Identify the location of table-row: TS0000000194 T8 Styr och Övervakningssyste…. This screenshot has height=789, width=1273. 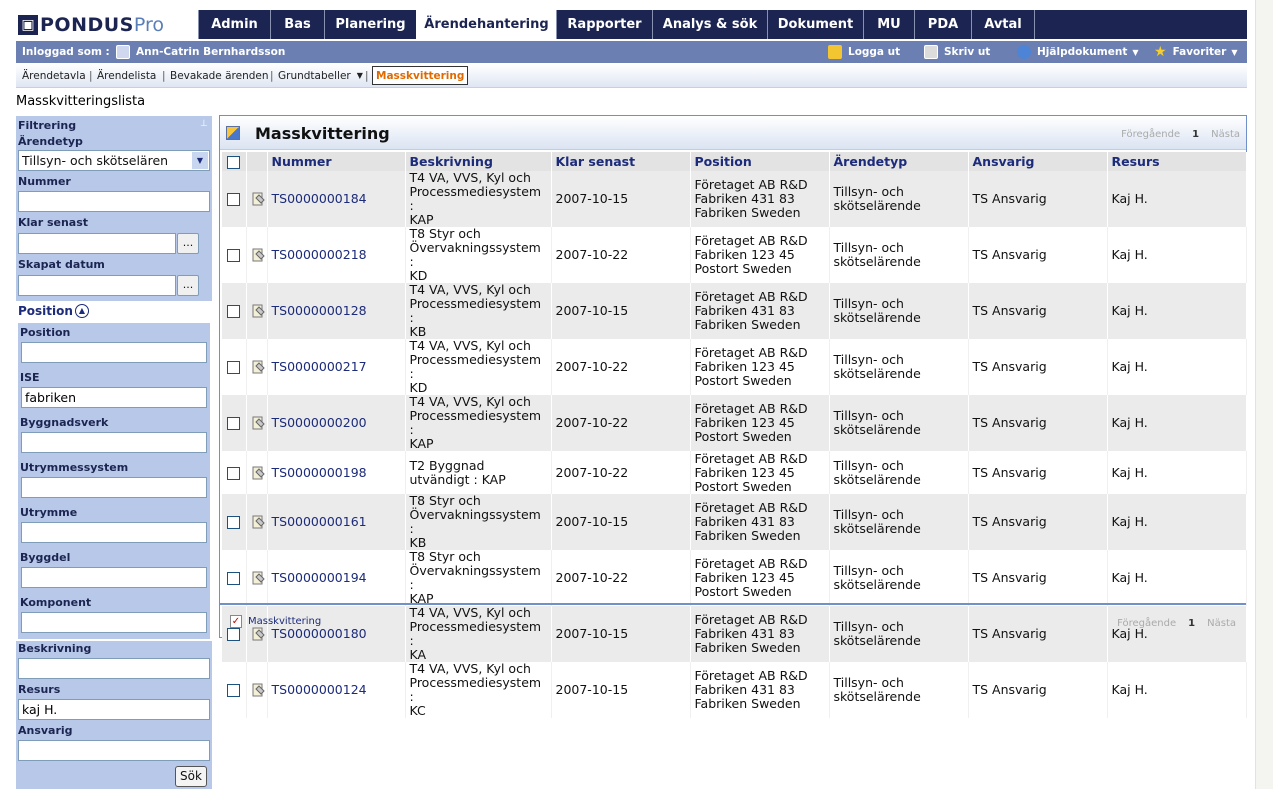
(734, 578).